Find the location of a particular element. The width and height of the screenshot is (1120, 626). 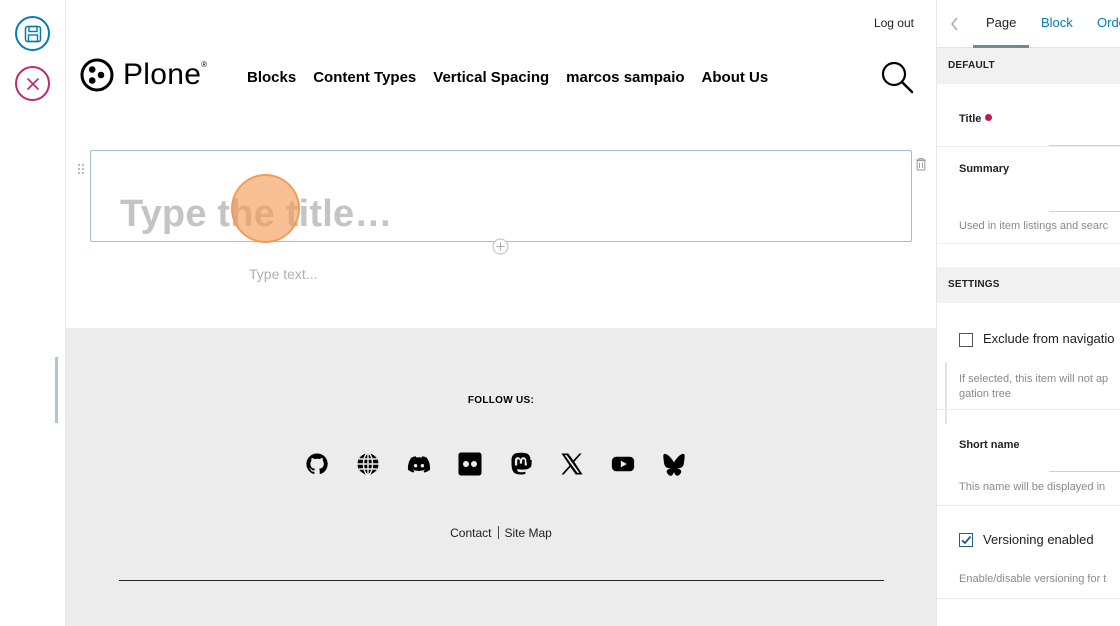

search-icon is located at coordinates (897, 77).